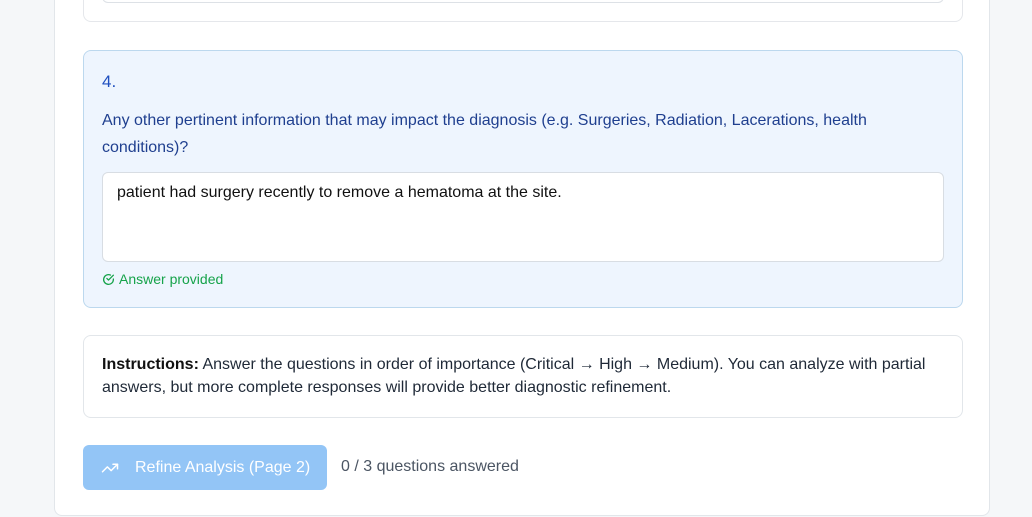 The image size is (1032, 517). I want to click on check-circle-icon, so click(109, 279).